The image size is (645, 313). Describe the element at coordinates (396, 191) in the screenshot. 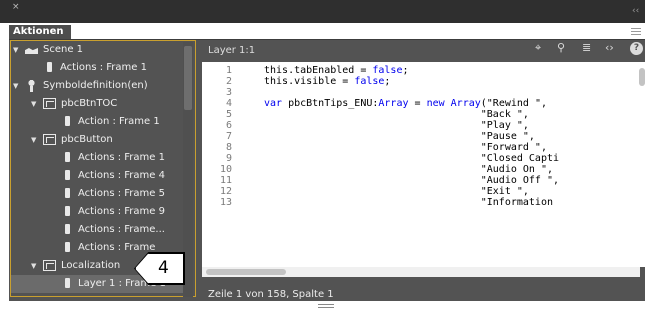

I see `code-text: "Exit ",` at that location.